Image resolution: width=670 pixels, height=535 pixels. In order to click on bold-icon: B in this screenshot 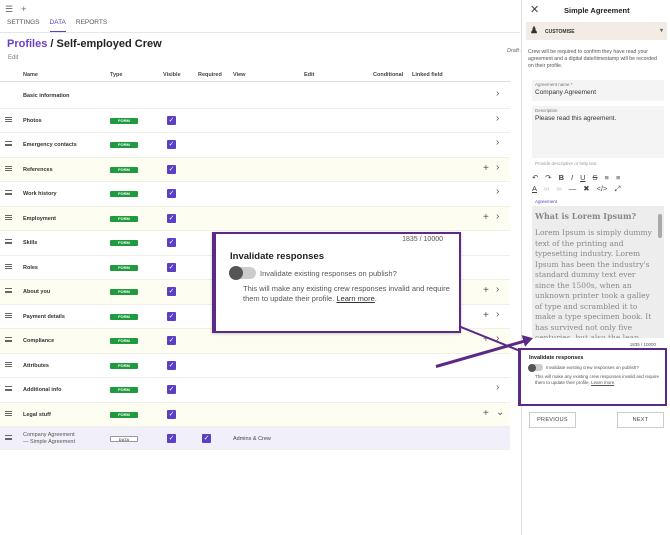, I will do `click(561, 177)`.